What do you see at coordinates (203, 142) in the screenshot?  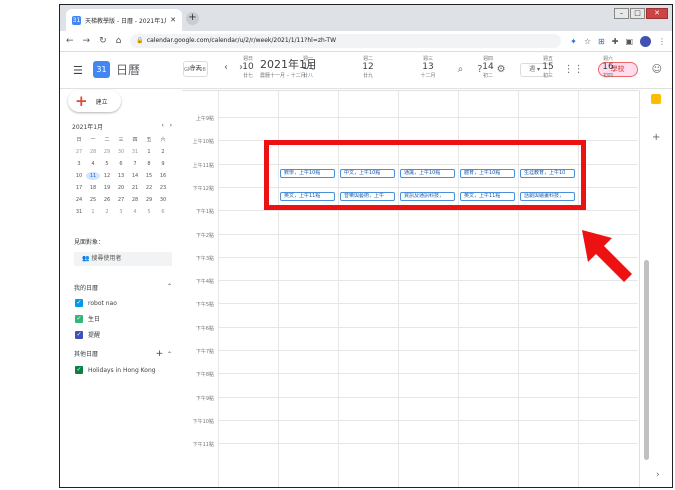 I see `hour-label: 上午10點` at bounding box center [203, 142].